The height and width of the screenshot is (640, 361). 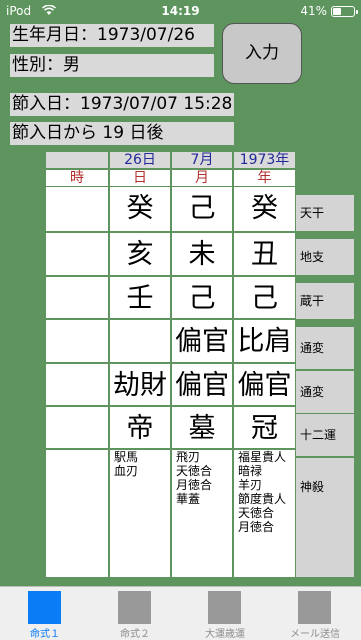 What do you see at coordinates (180, 11) in the screenshot?
I see `status-bar: iPod 14:19 41%` at bounding box center [180, 11].